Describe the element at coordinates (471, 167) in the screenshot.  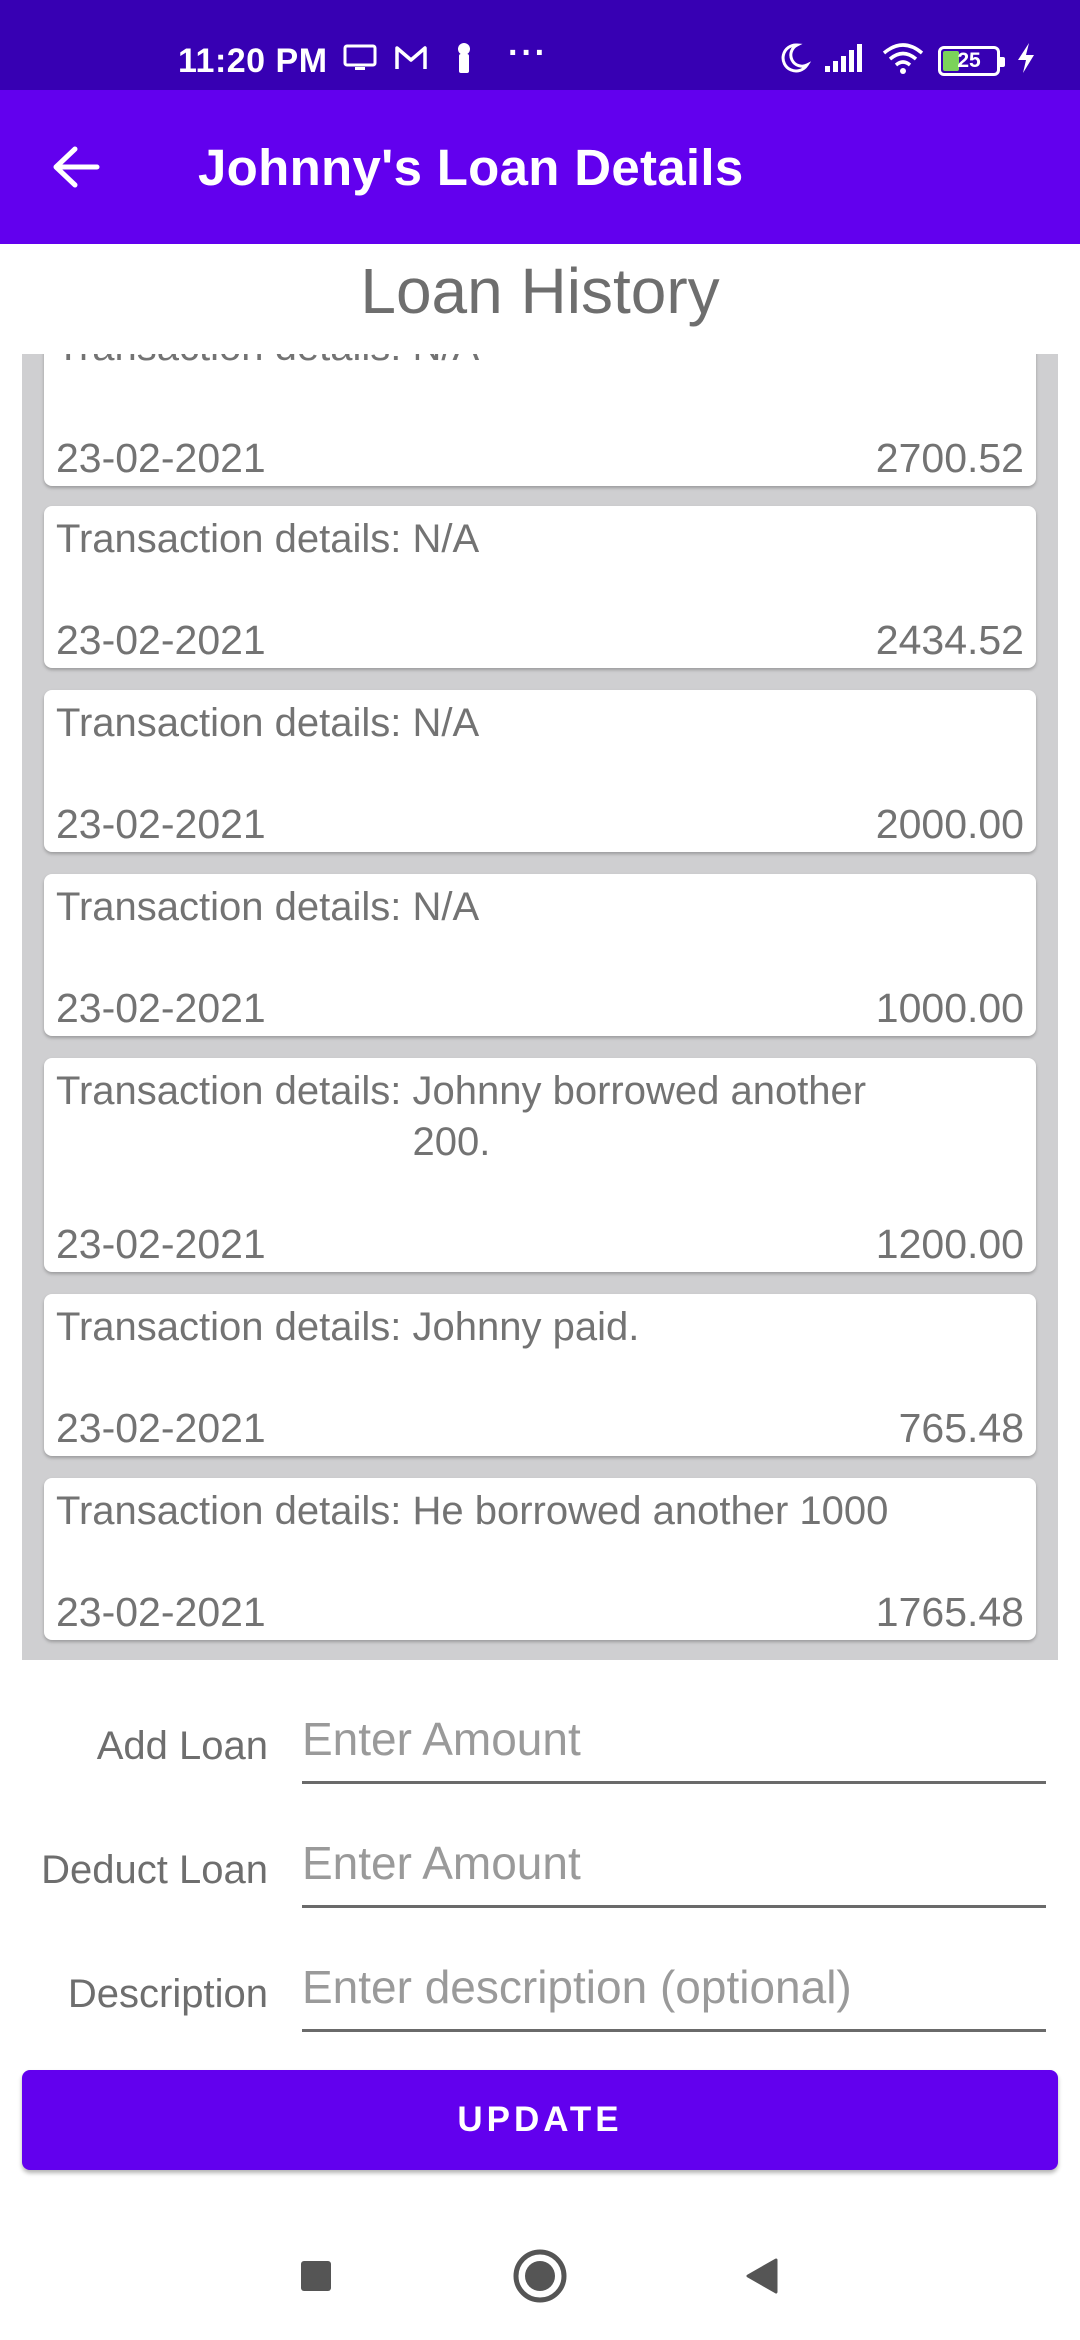
I see `page-title: Johnny's Loan Details` at that location.